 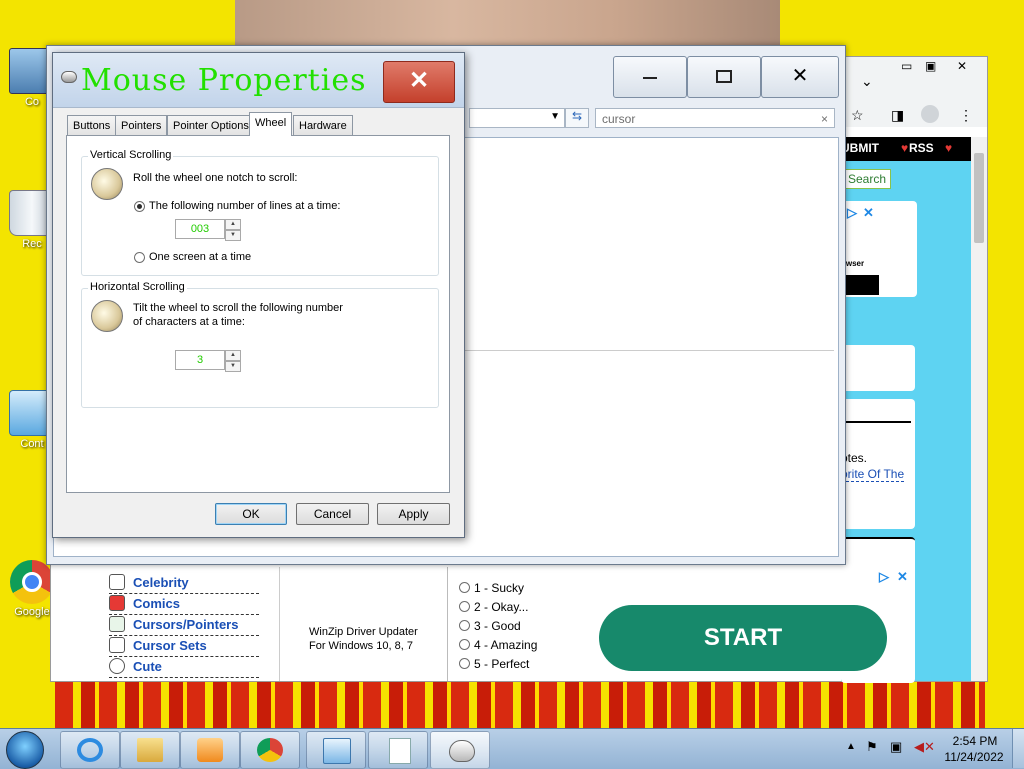 I want to click on minimize-icon: ▭, so click(x=906, y=66).